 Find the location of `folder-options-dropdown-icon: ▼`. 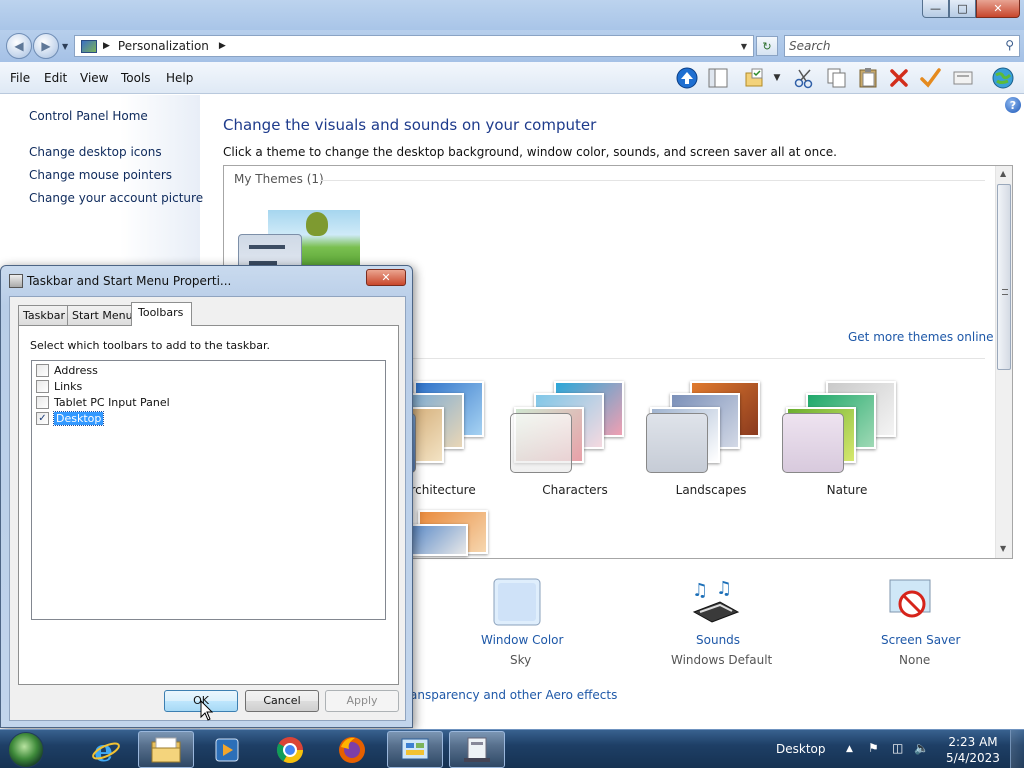

folder-options-dropdown-icon: ▼ is located at coordinates (777, 78).